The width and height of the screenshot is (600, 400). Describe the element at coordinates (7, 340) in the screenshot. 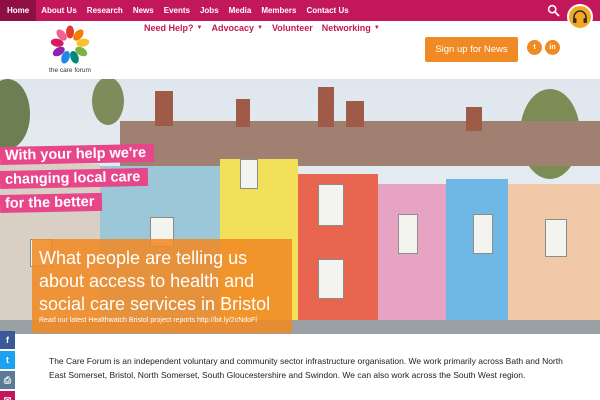

I see `facebook-icon: f` at that location.